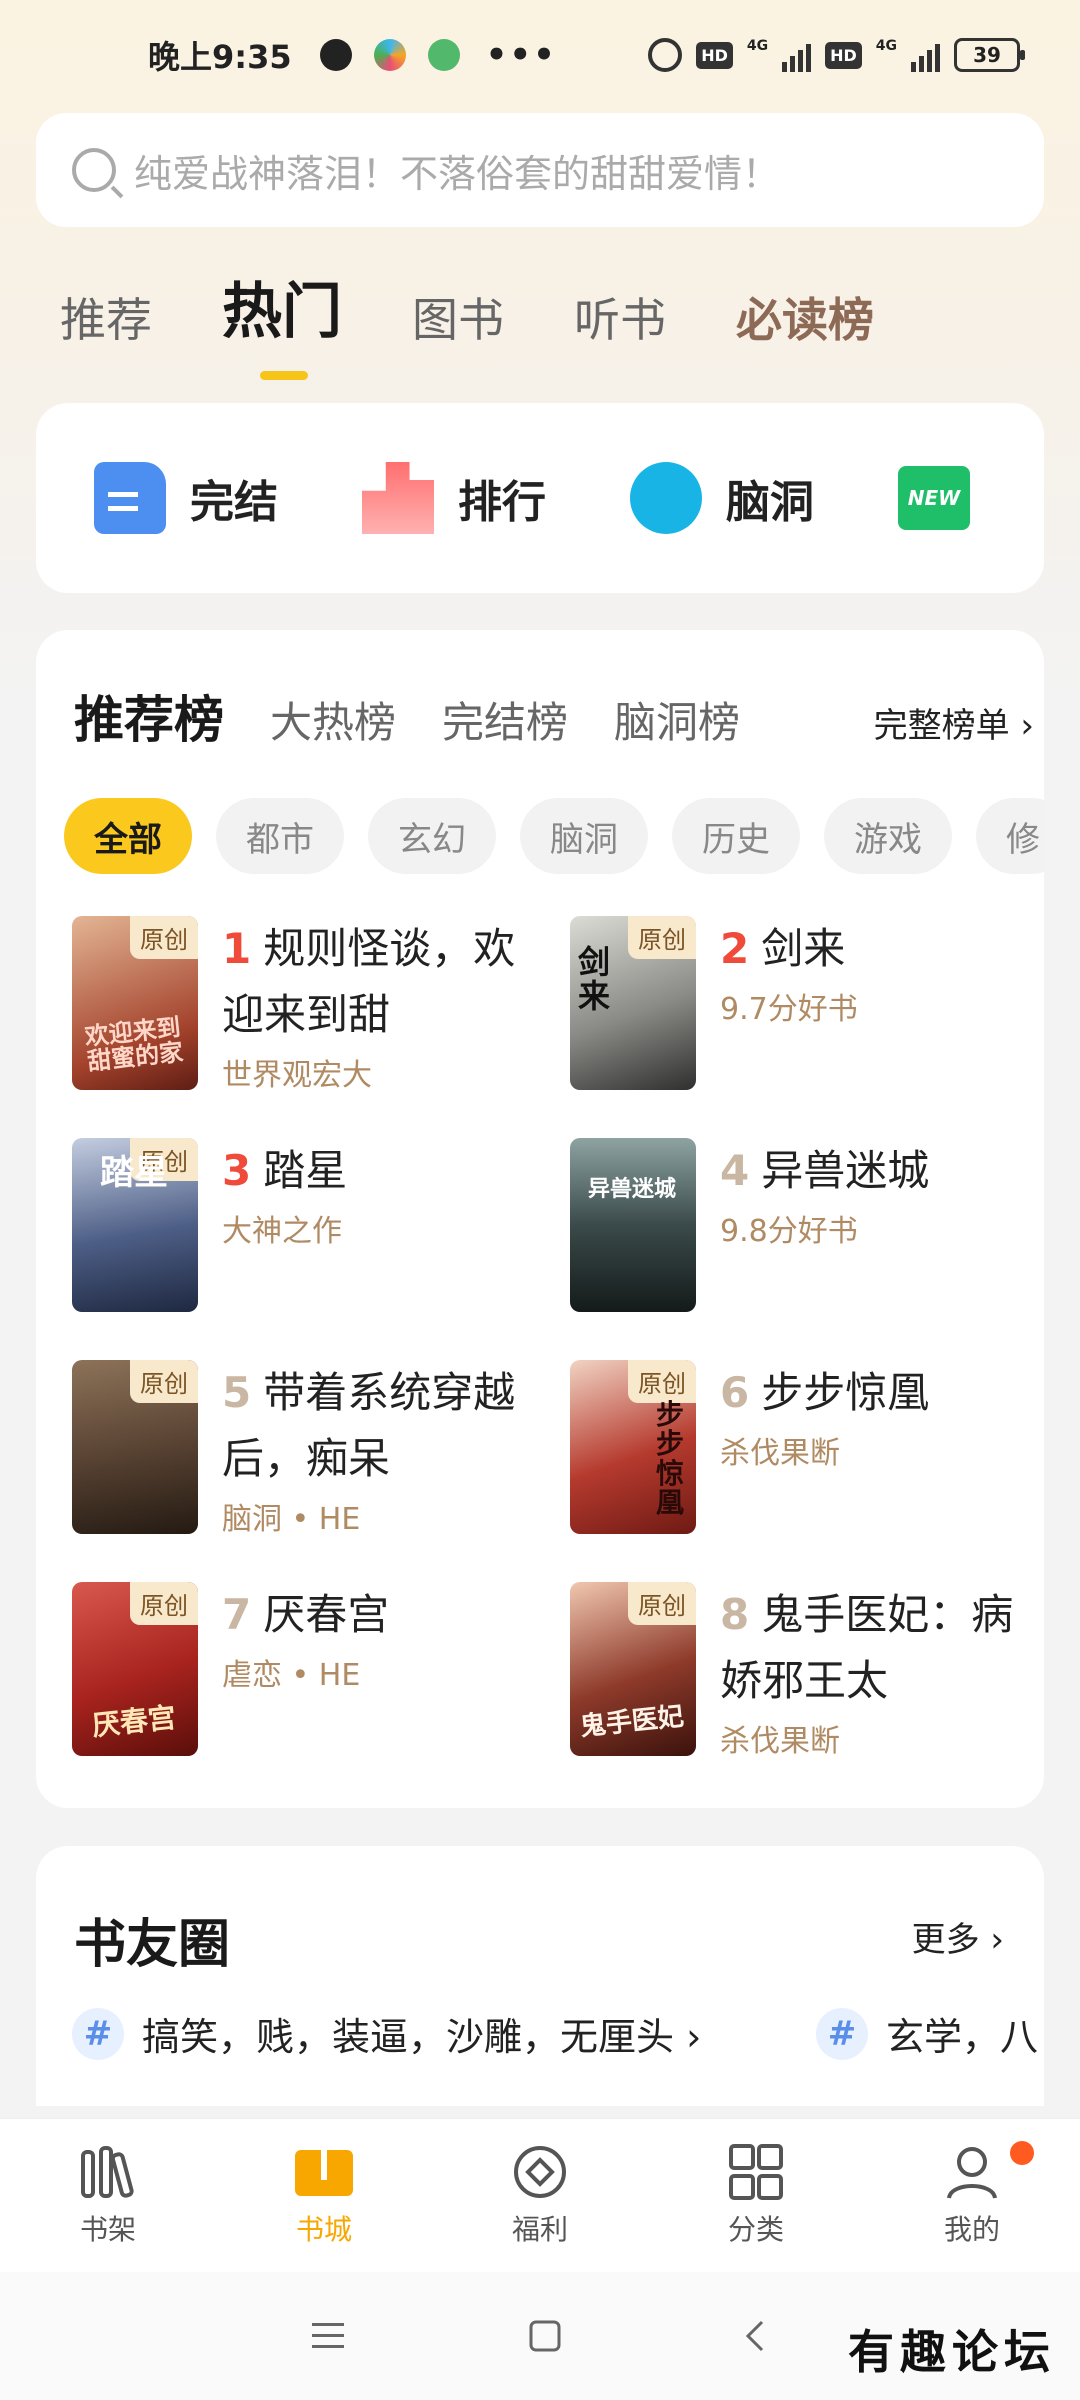 The height and width of the screenshot is (2400, 1080). Describe the element at coordinates (867, 1647) in the screenshot. I see `book-title: 鬼手医妃：病娇邪王太` at that location.